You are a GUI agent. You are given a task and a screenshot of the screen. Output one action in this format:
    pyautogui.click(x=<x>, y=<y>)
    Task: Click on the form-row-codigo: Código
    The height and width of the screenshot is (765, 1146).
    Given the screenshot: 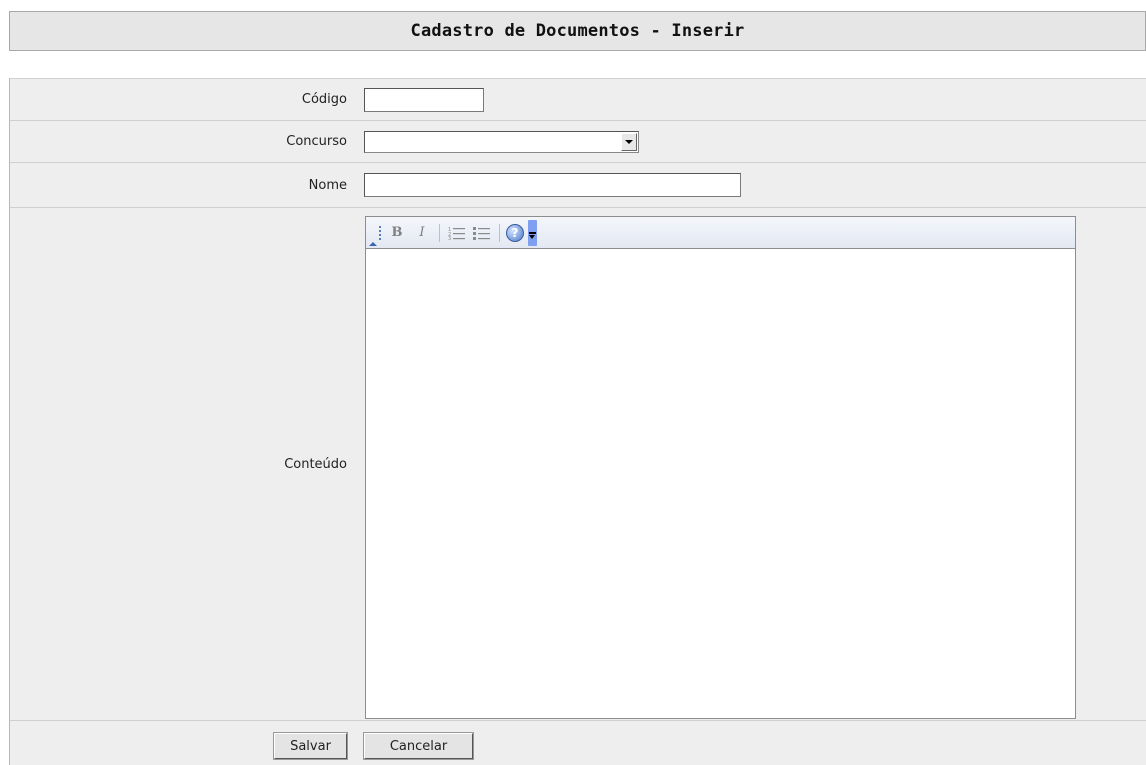 What is the action you would take?
    pyautogui.click(x=578, y=100)
    